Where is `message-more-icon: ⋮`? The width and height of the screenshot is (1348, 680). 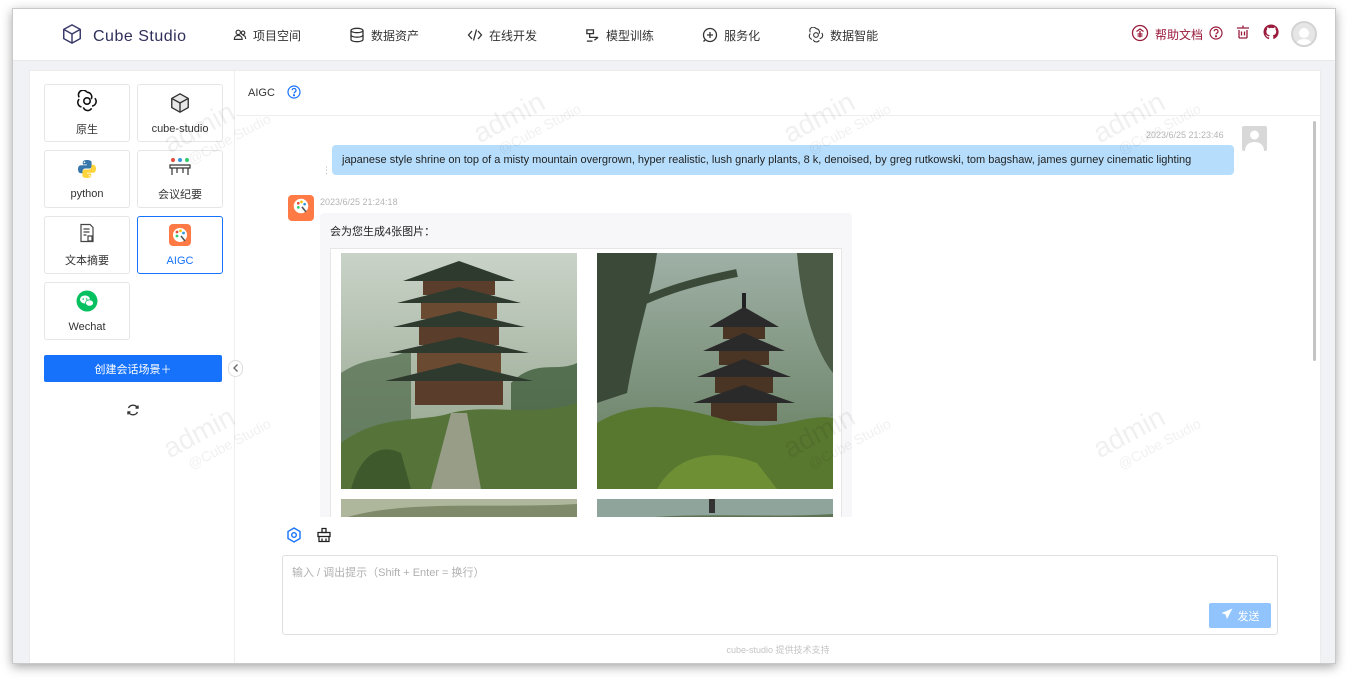 message-more-icon: ⋮ is located at coordinates (326, 170).